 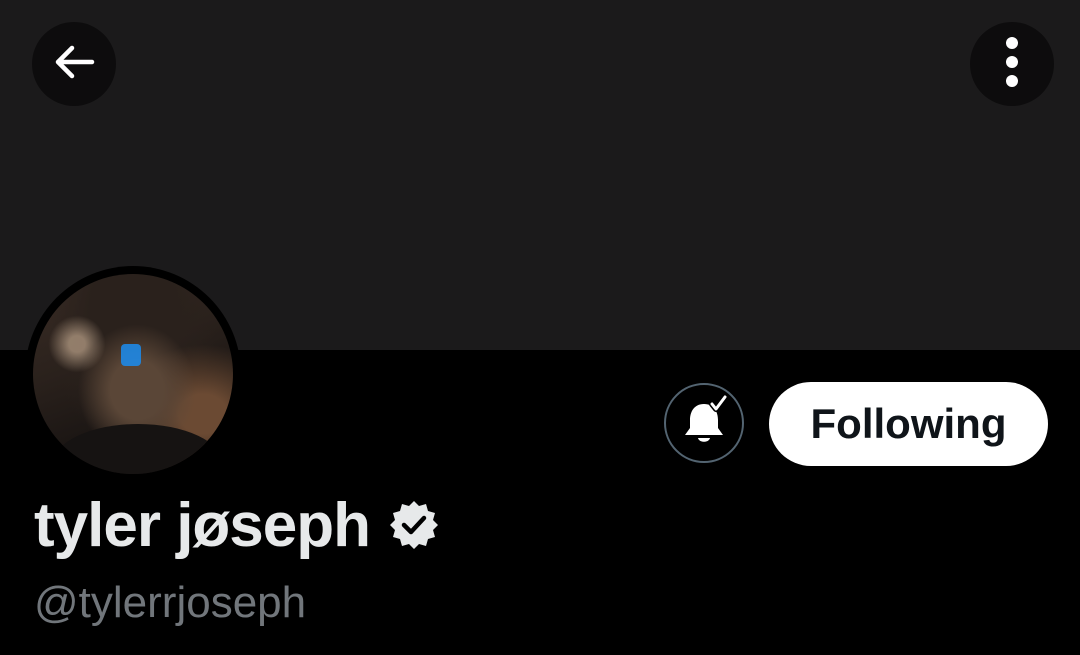 I want to click on profile-photo, so click(x=133, y=374).